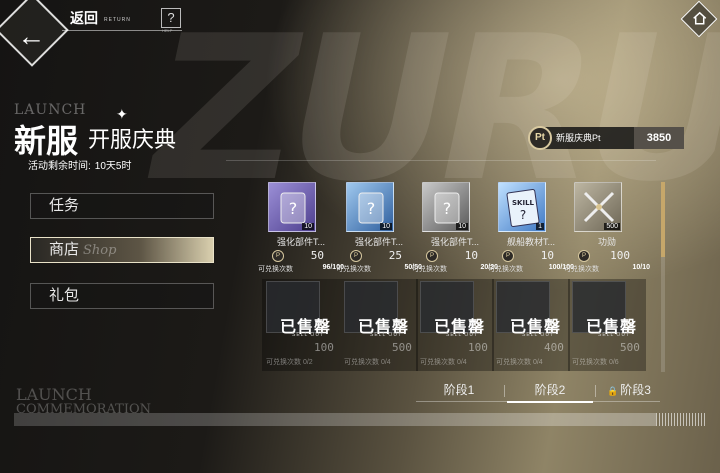 The width and height of the screenshot is (720, 473). What do you see at coordinates (64, 205) in the screenshot?
I see `menu-item-label: 任务` at bounding box center [64, 205].